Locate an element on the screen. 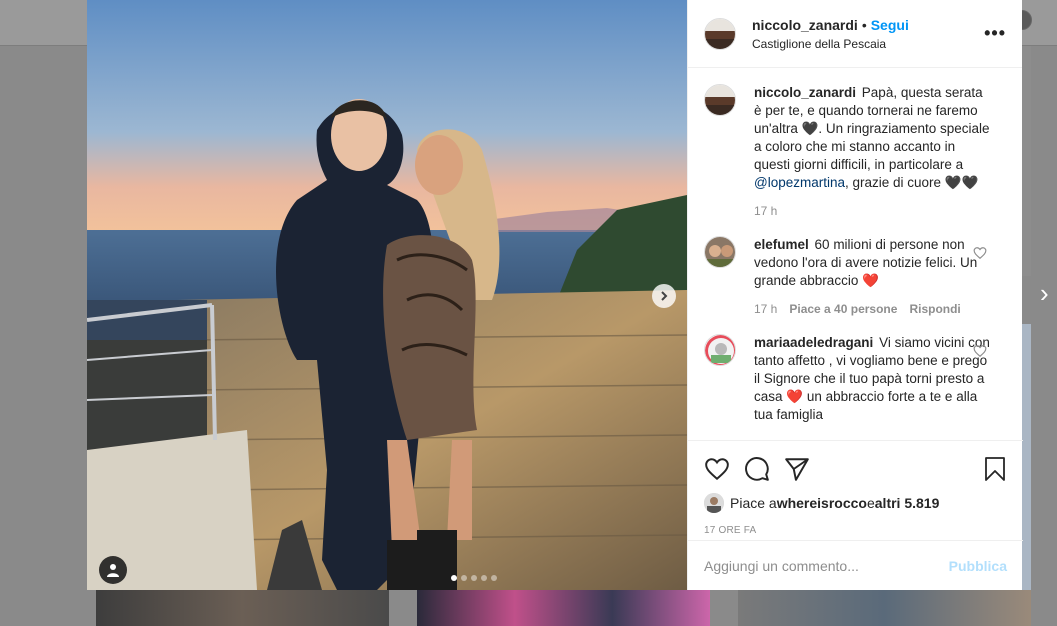  follow-button: Segui is located at coordinates (890, 25).